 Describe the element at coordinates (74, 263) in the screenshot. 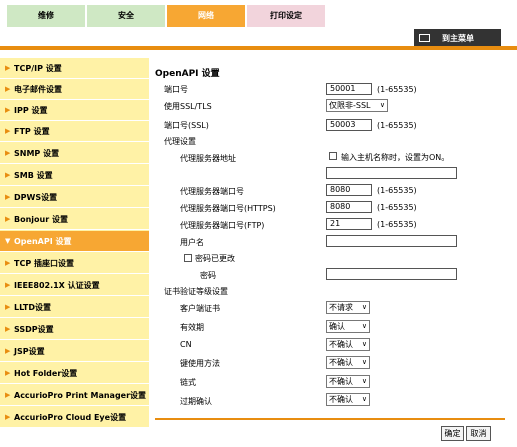

I see `sidebar-item-tcp-socket: ▶ TCP 插座口设置` at that location.